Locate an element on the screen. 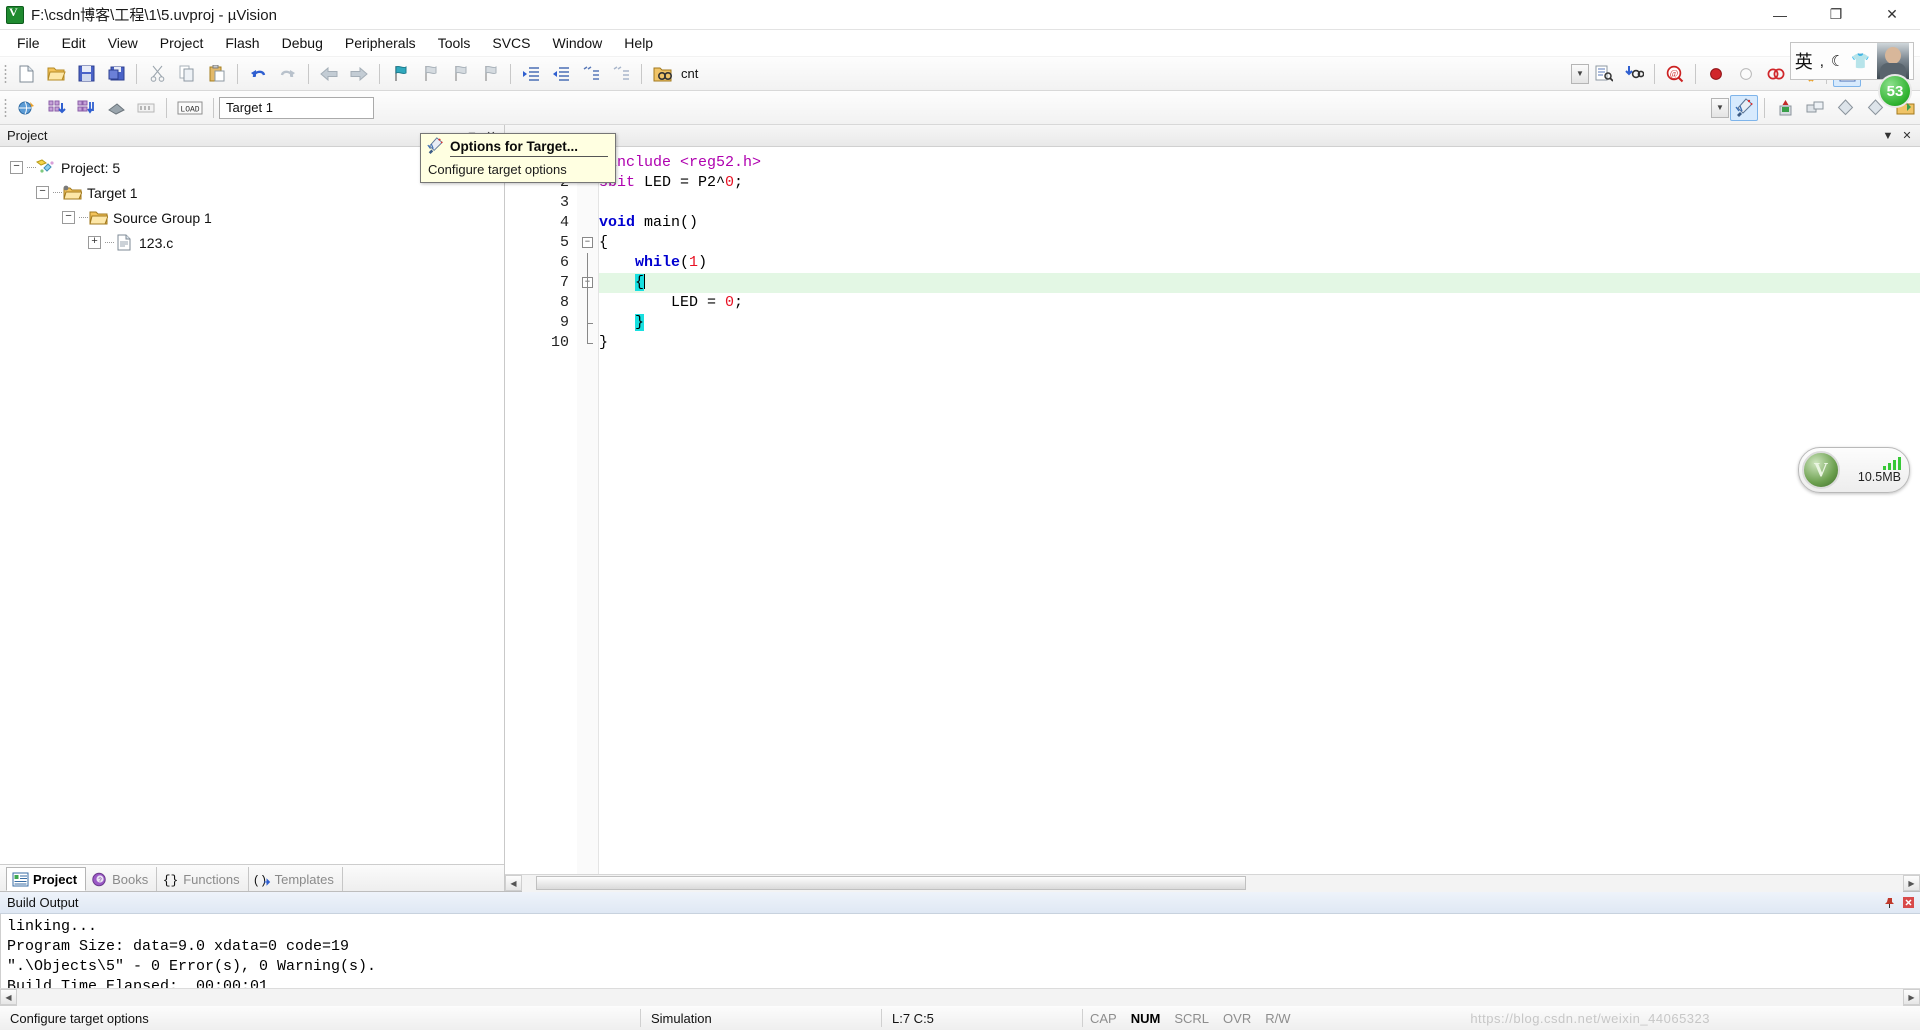 This screenshot has width=1920, height=1030. navigate-back-icon is located at coordinates (329, 74).